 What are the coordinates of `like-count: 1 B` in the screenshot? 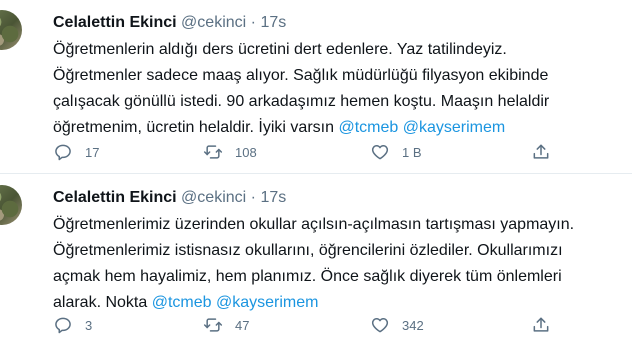 It's located at (412, 152).